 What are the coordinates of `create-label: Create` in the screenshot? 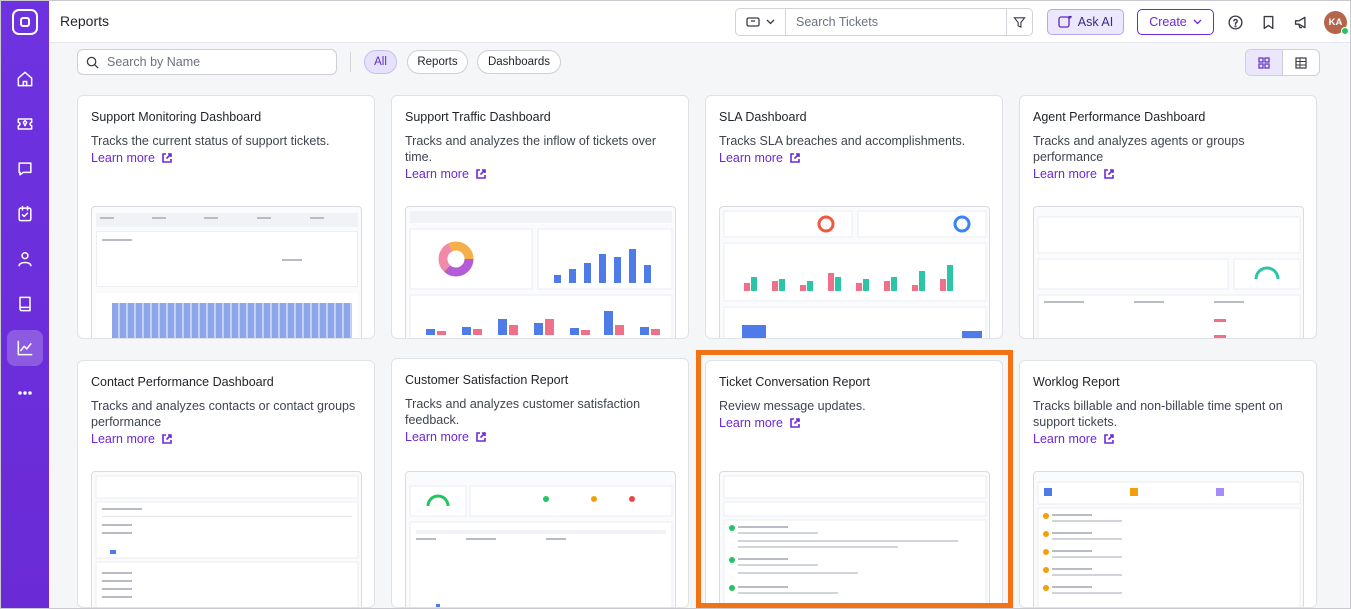 It's located at (1168, 22).